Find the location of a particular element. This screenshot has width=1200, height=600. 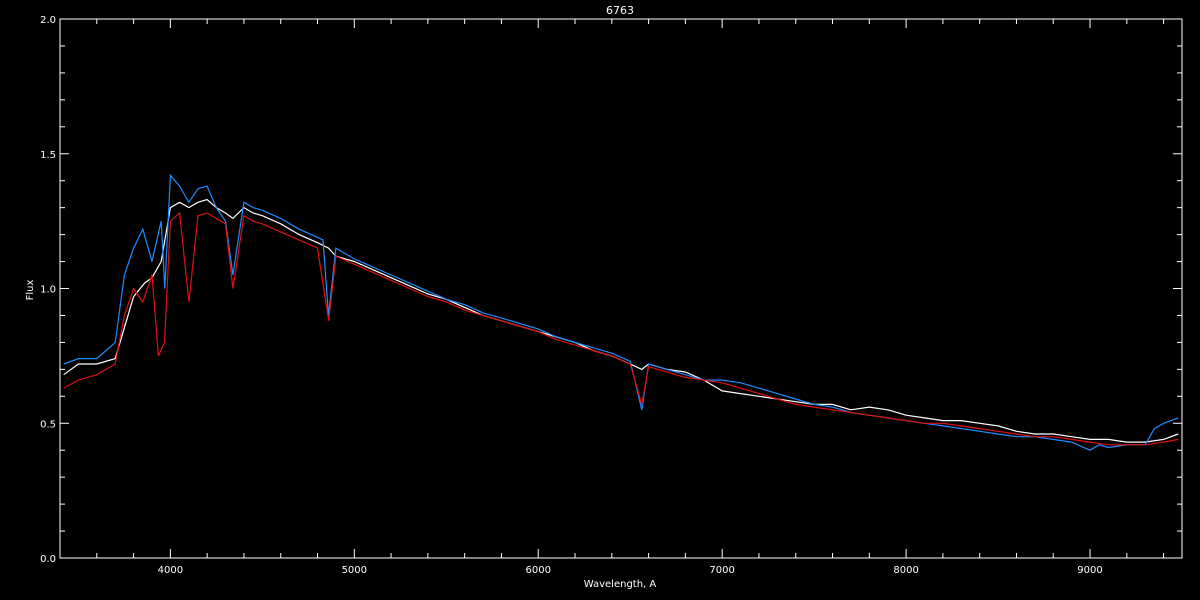

x-tick-label: 5000 is located at coordinates (354, 570).